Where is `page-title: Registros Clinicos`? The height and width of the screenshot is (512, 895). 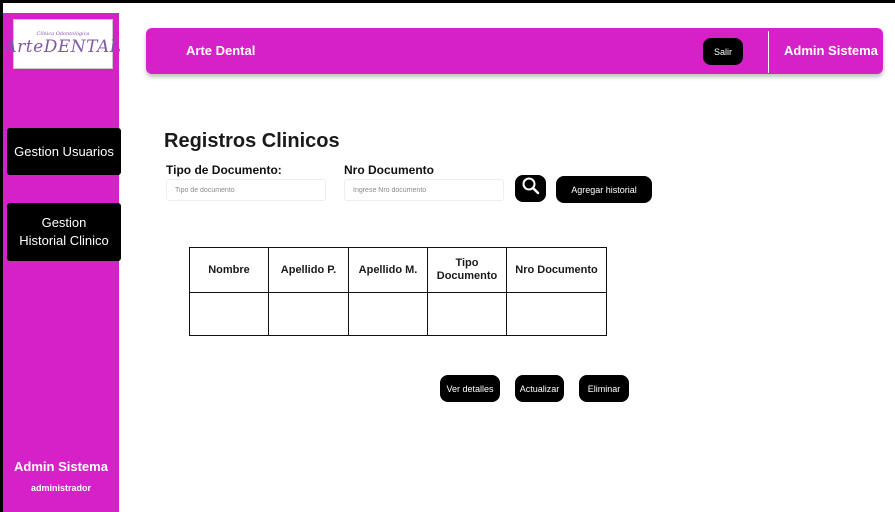
page-title: Registros Clinicos is located at coordinates (252, 141).